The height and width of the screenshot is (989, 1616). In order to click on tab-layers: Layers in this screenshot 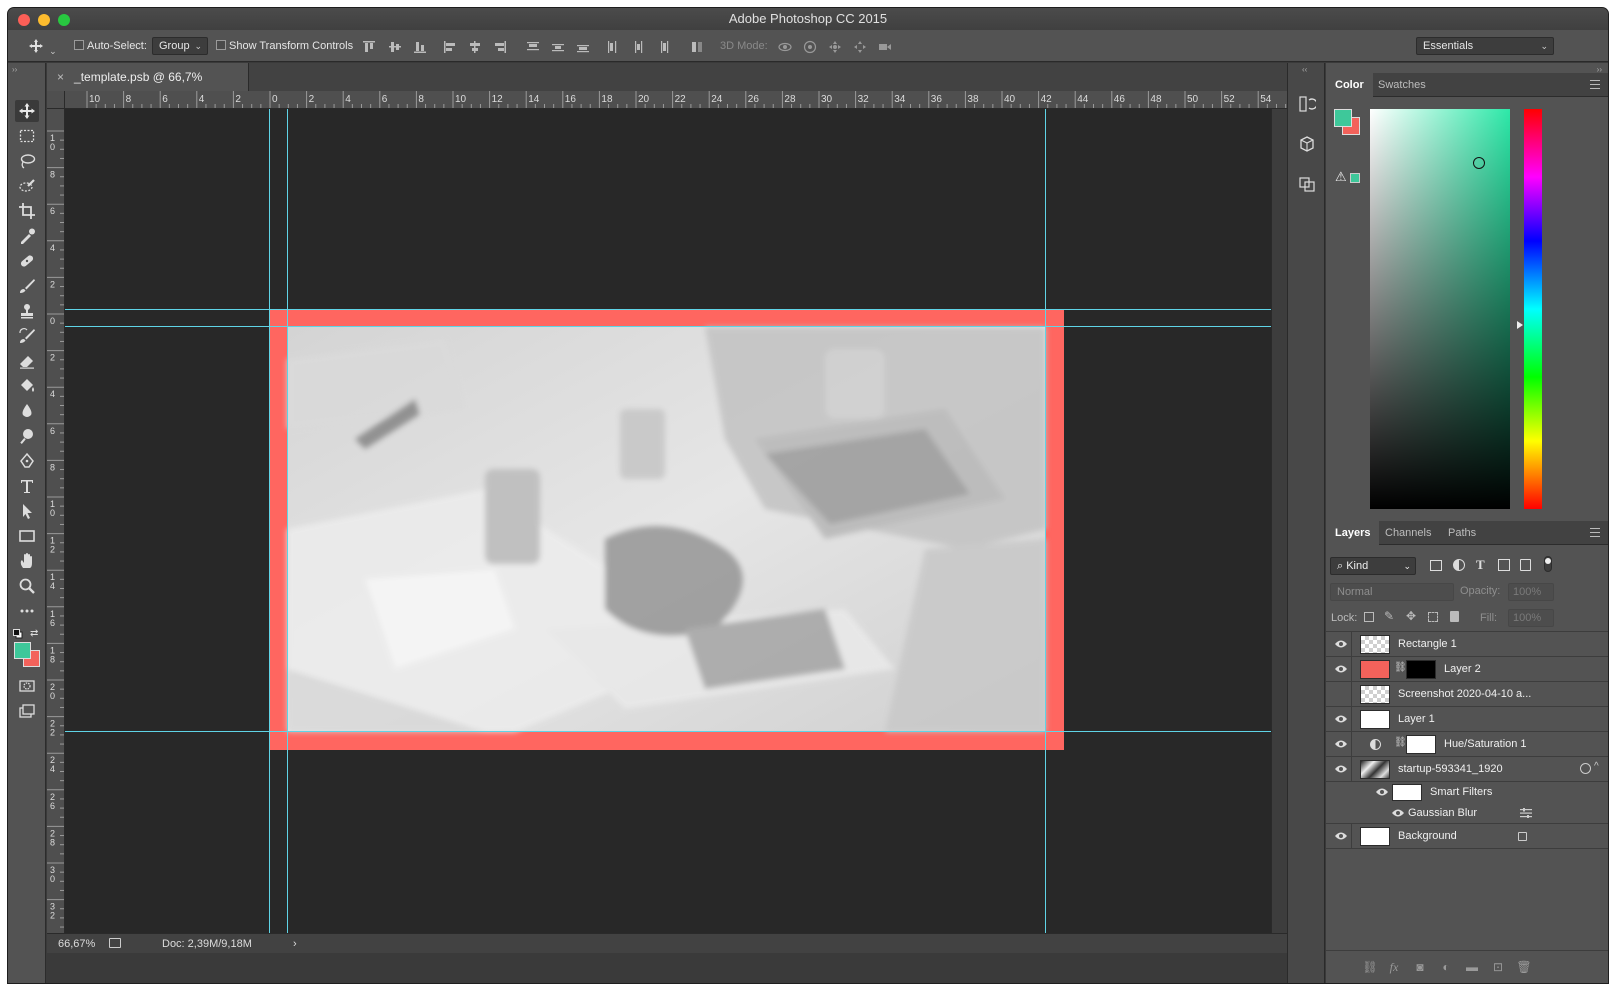, I will do `click(1353, 533)`.